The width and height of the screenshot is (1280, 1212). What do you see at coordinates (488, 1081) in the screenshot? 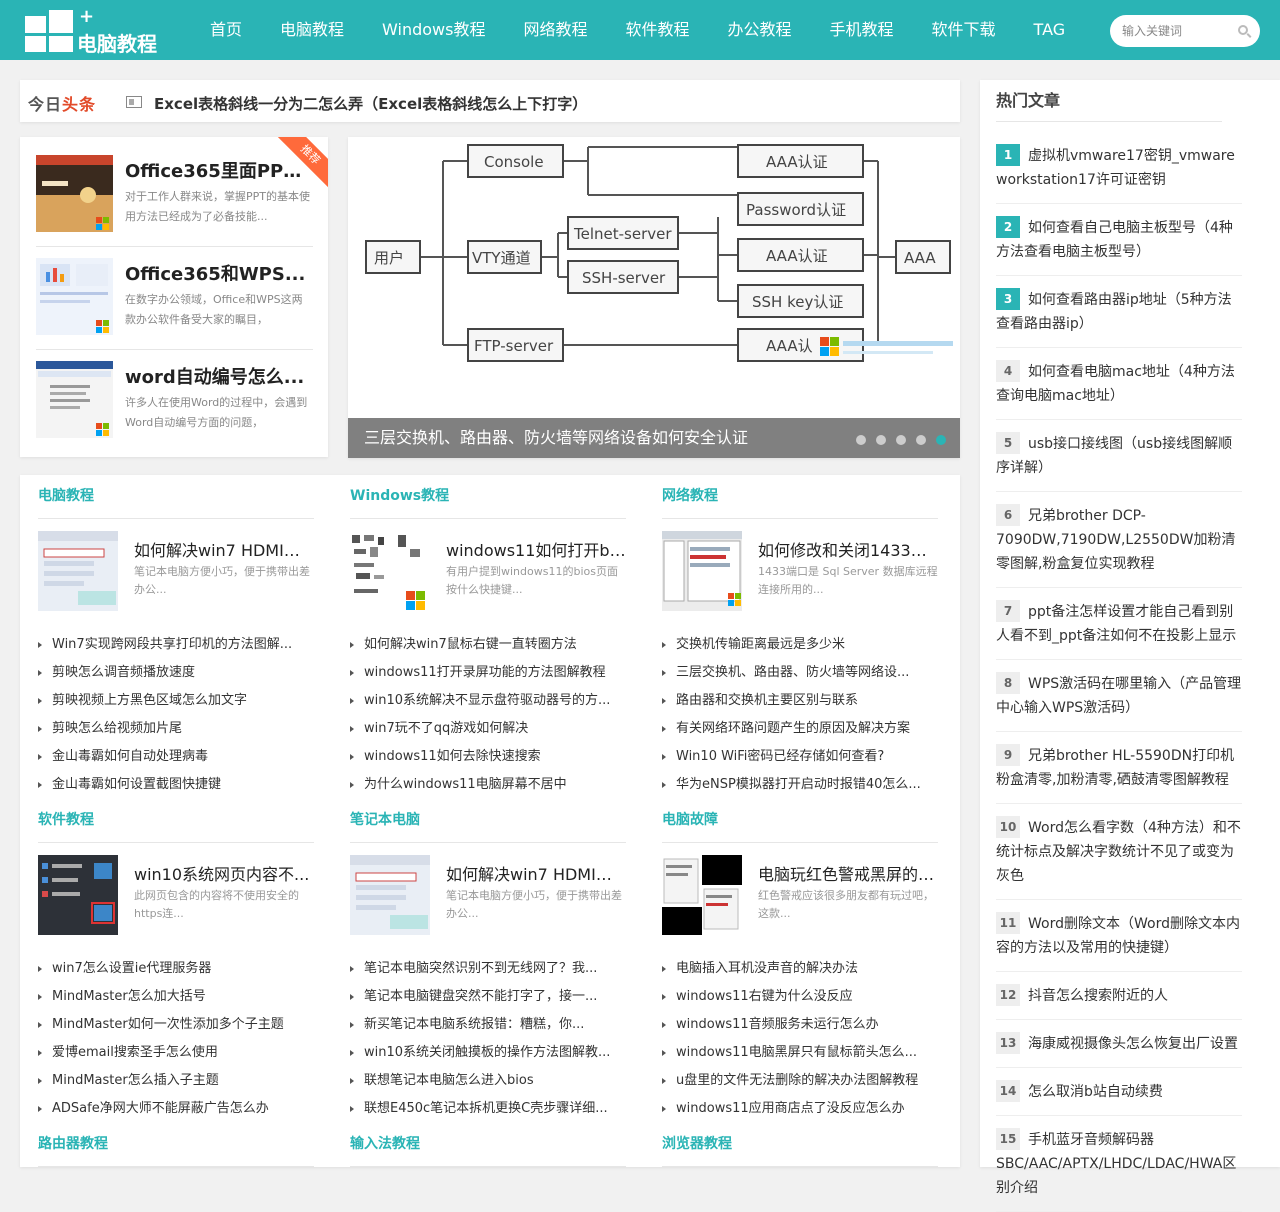
I see `list-item: 联想笔记本电脑怎么进入bios` at bounding box center [488, 1081].